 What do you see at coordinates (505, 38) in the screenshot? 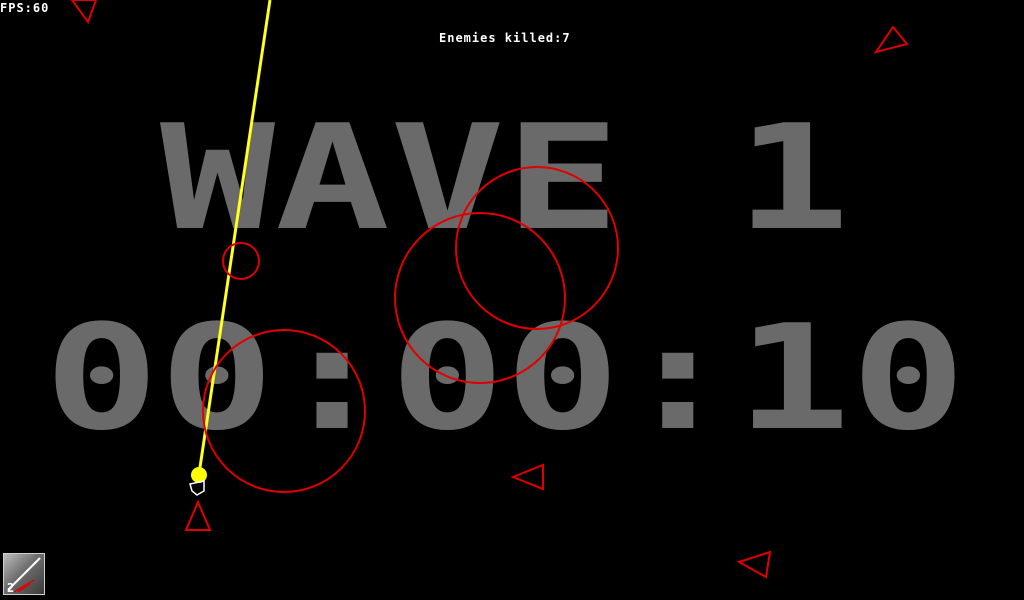
I see `enemies-killed-counter: Enemies killed:7` at bounding box center [505, 38].